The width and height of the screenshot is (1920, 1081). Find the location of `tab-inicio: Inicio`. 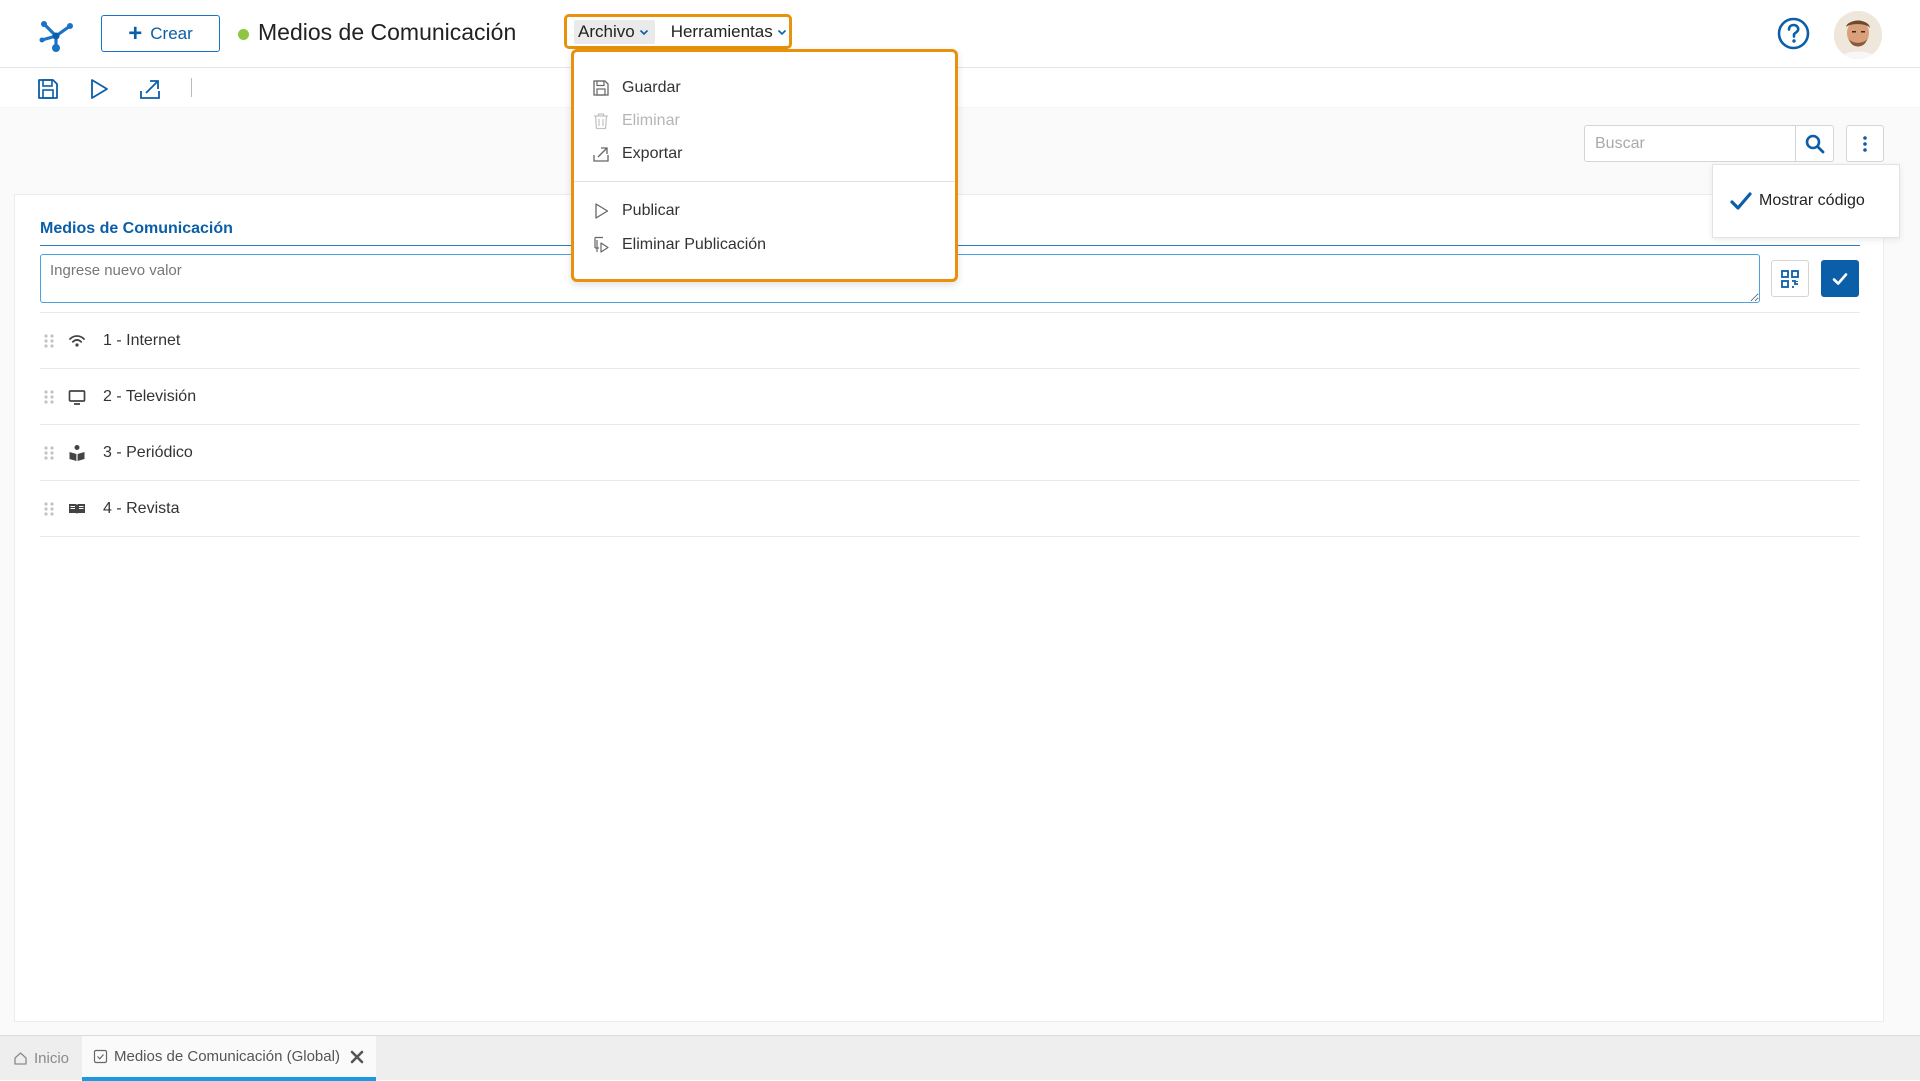

tab-inicio: Inicio is located at coordinates (41, 1058).